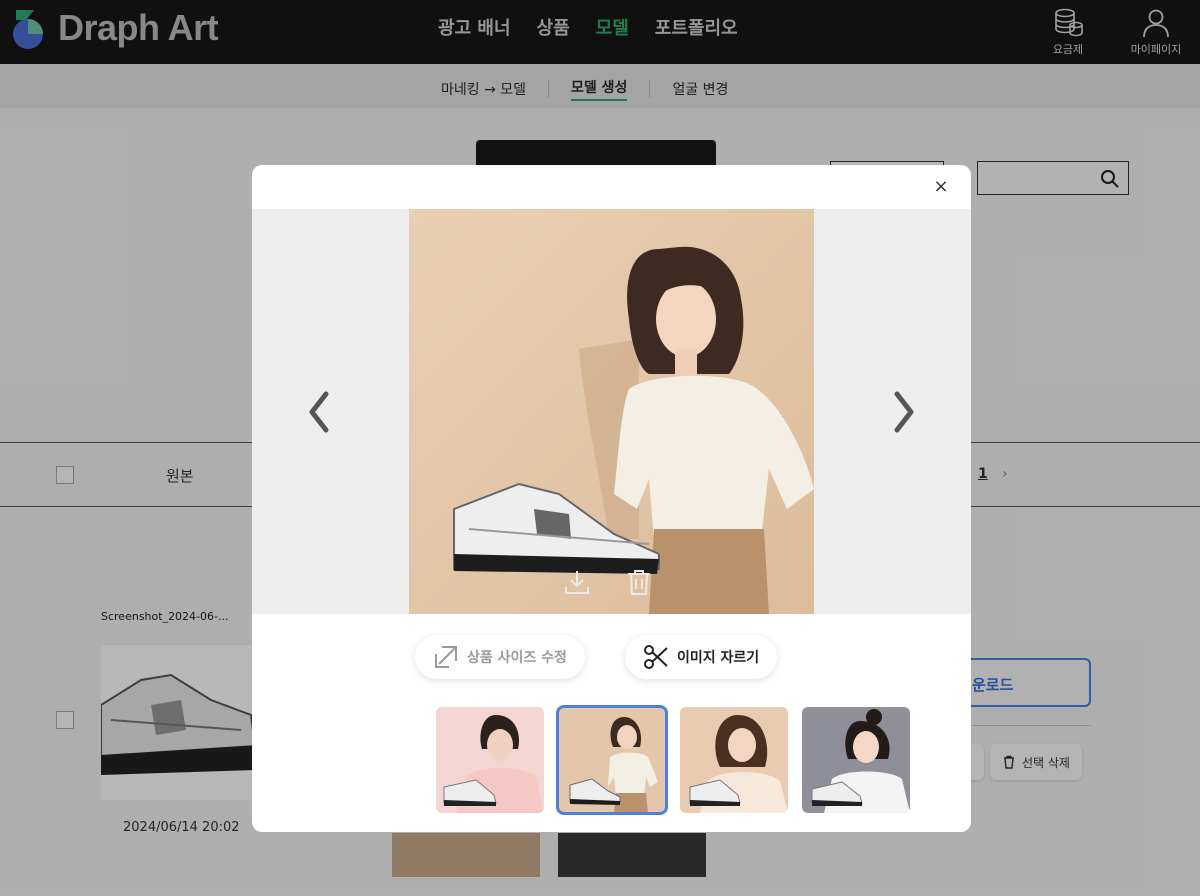 The image size is (1200, 896). I want to click on resize-product-label: 상품 사이즈 수정, so click(517, 658).